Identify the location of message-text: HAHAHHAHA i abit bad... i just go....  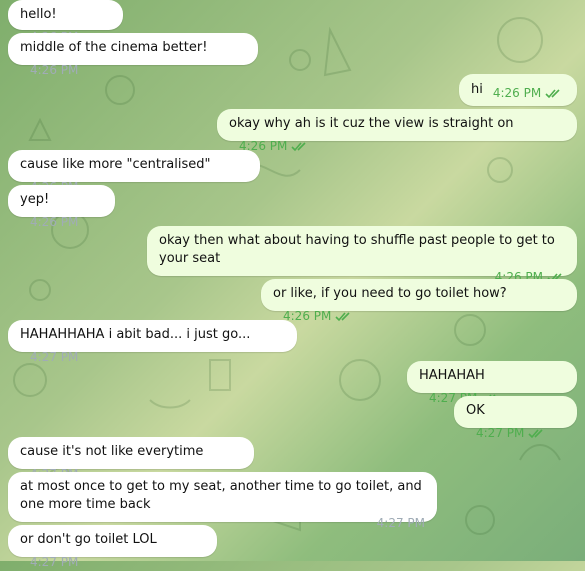
(135, 334).